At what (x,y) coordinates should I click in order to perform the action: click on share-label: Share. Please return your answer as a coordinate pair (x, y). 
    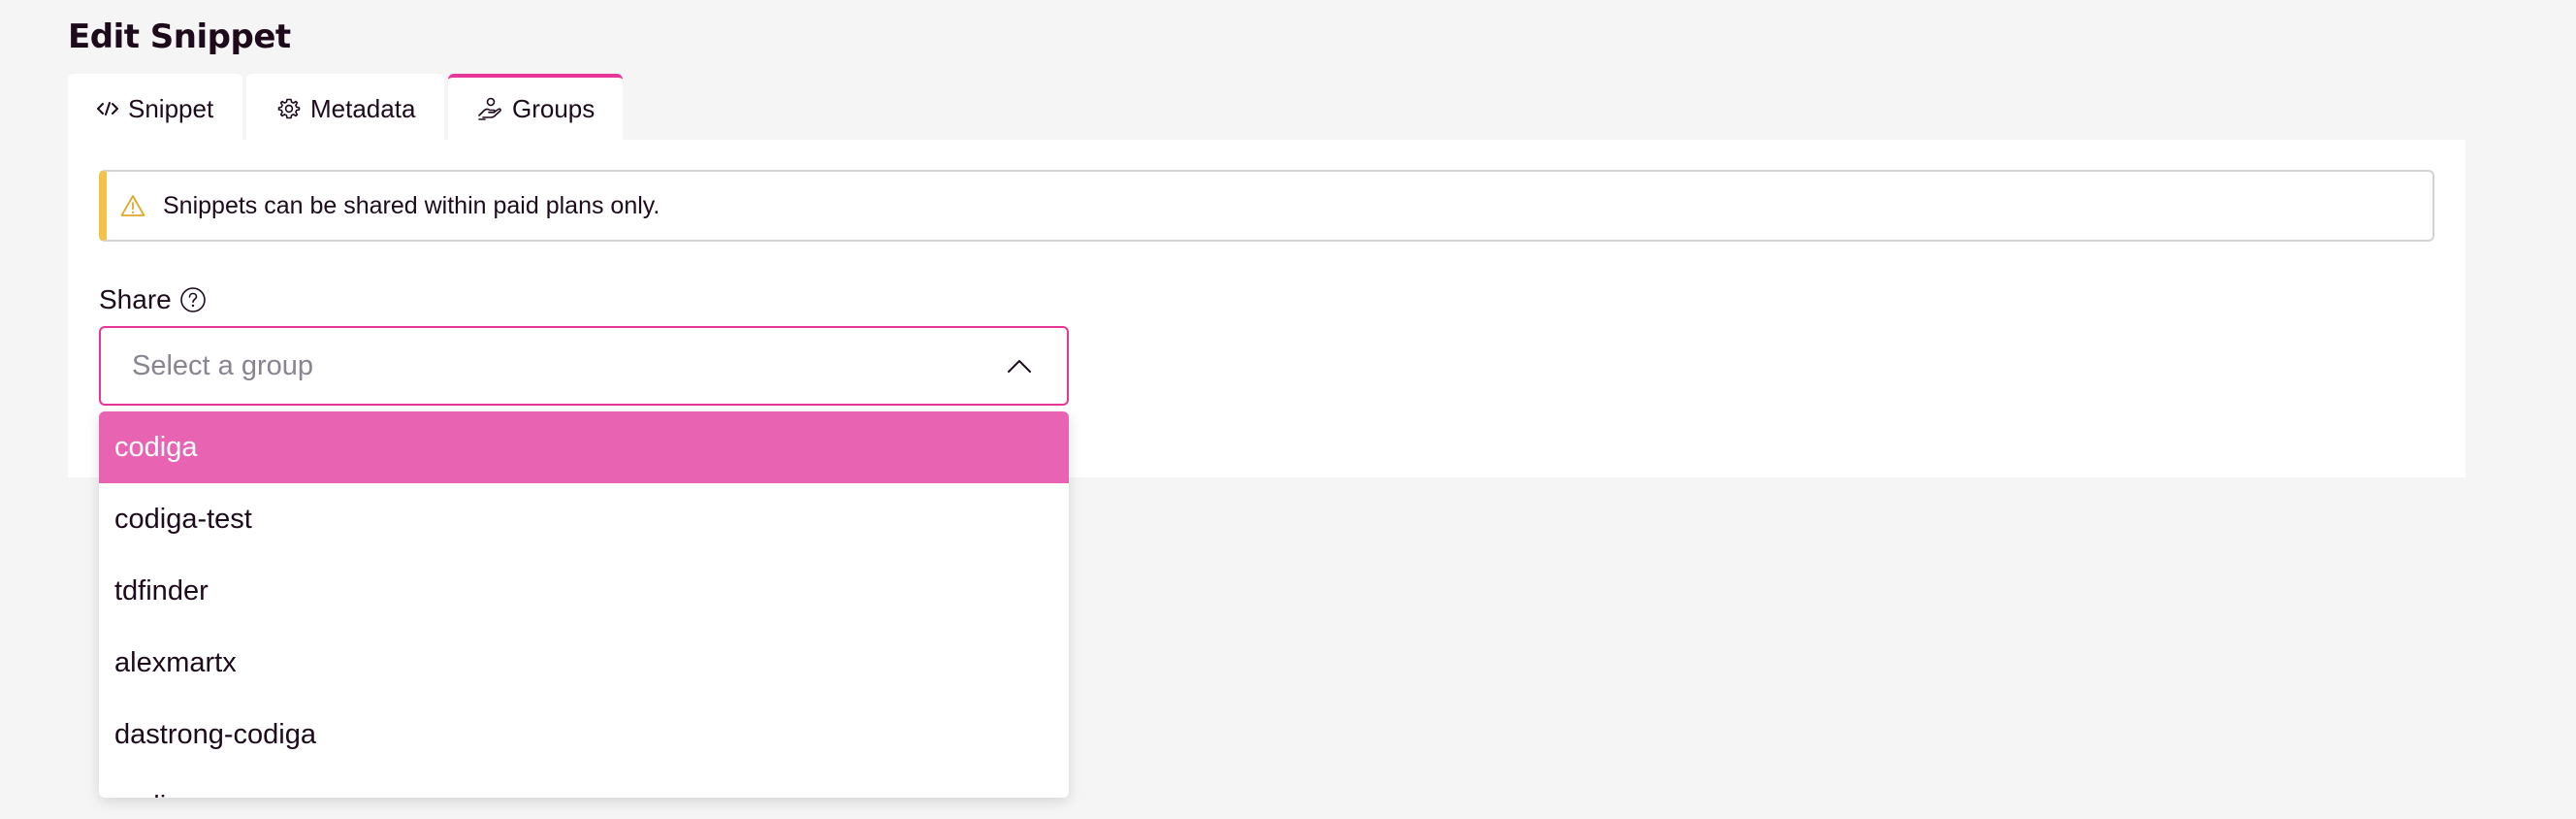
    Looking at the image, I should click on (135, 299).